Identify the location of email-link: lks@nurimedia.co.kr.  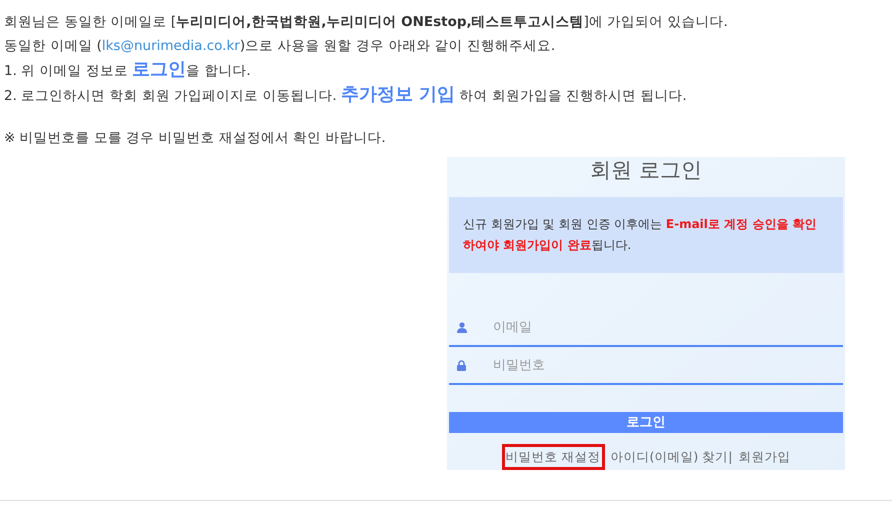
(171, 46).